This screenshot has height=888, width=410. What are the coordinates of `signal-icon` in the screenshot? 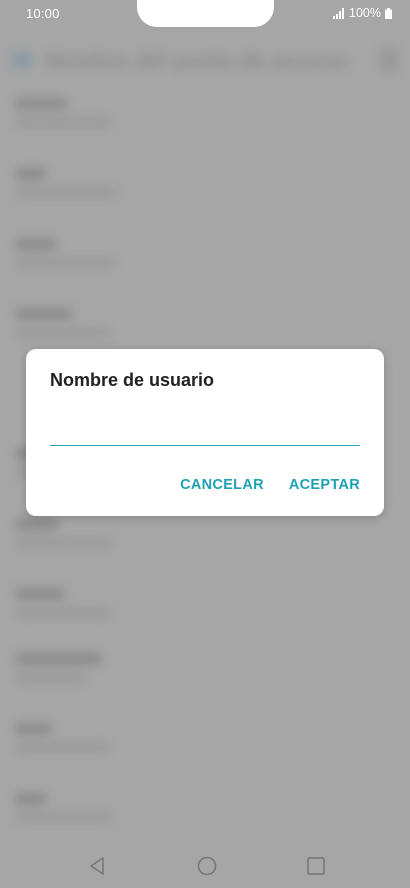 It's located at (339, 13).